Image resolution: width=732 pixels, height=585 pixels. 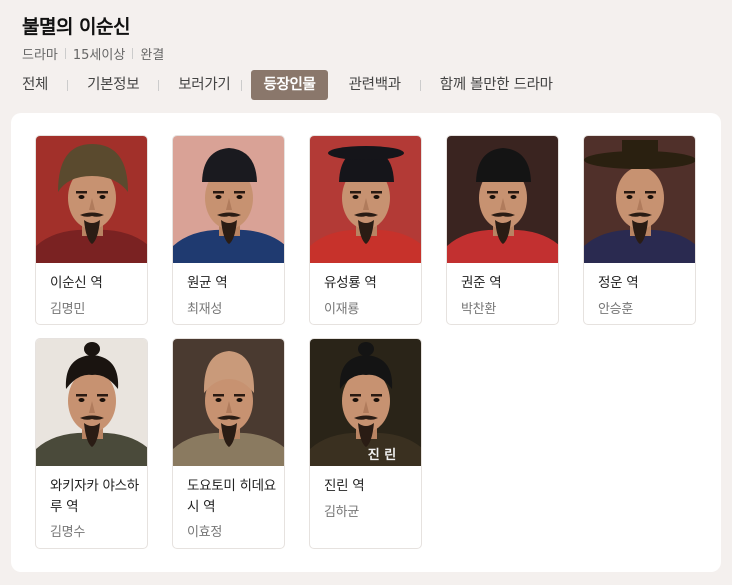 What do you see at coordinates (99, 55) in the screenshot?
I see `rating-label: 15세이상` at bounding box center [99, 55].